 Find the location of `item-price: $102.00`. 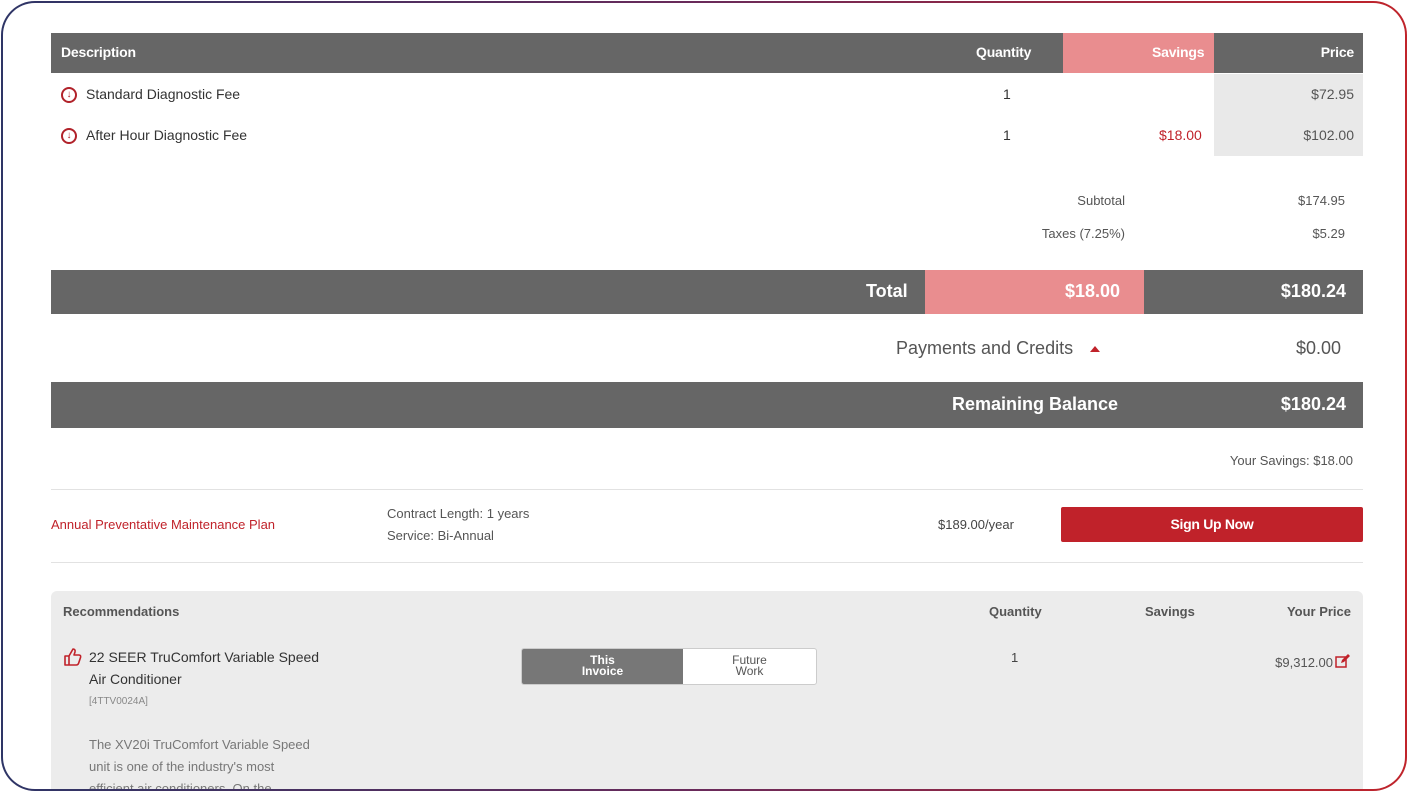

item-price: $102.00 is located at coordinates (1328, 135).